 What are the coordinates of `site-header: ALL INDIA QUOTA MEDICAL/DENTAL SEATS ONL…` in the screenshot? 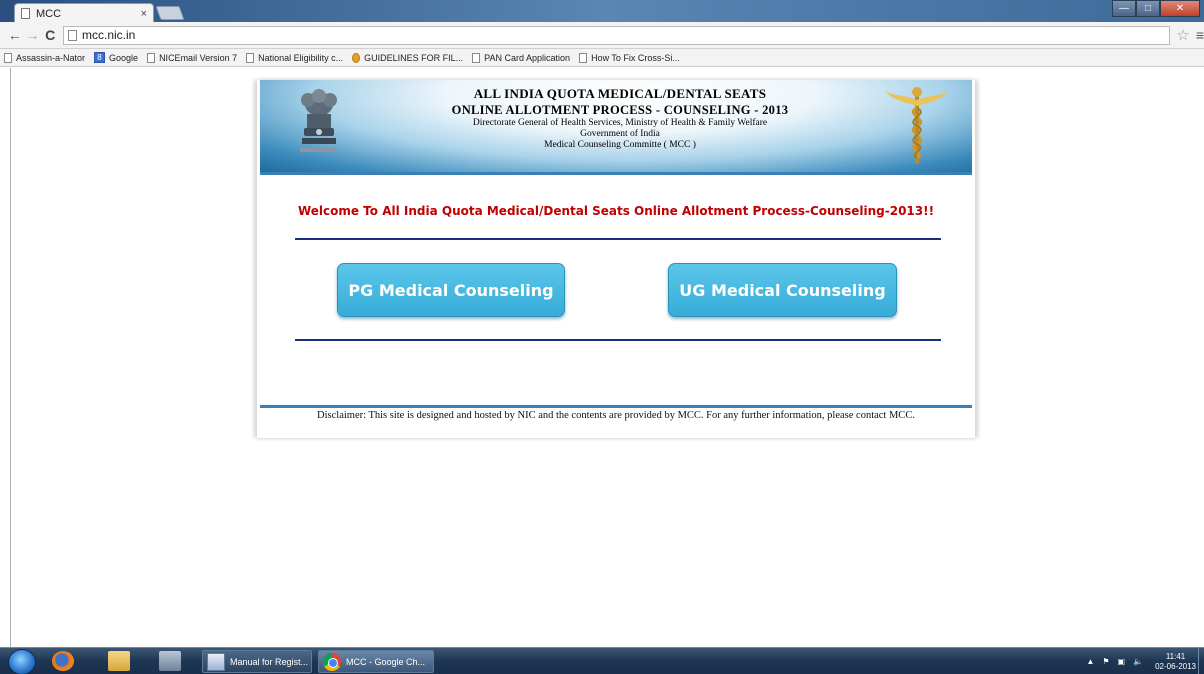 It's located at (616, 126).